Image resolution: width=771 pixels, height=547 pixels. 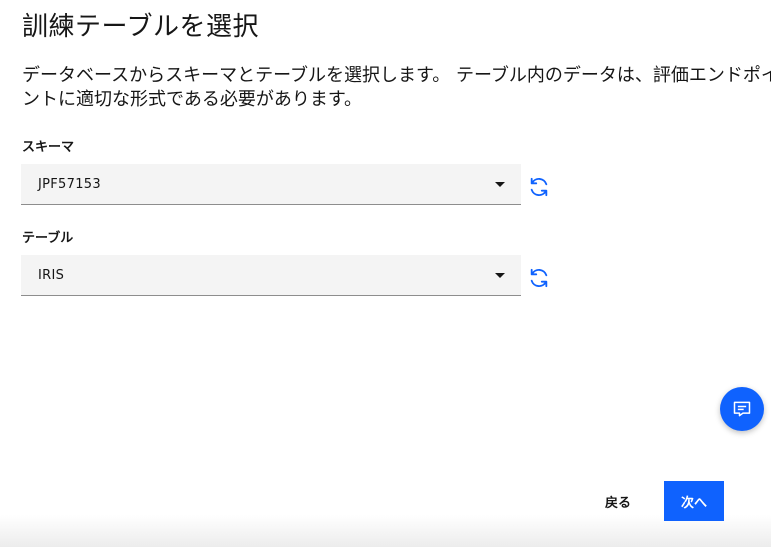 I want to click on schema-refresh-icon, so click(x=539, y=187).